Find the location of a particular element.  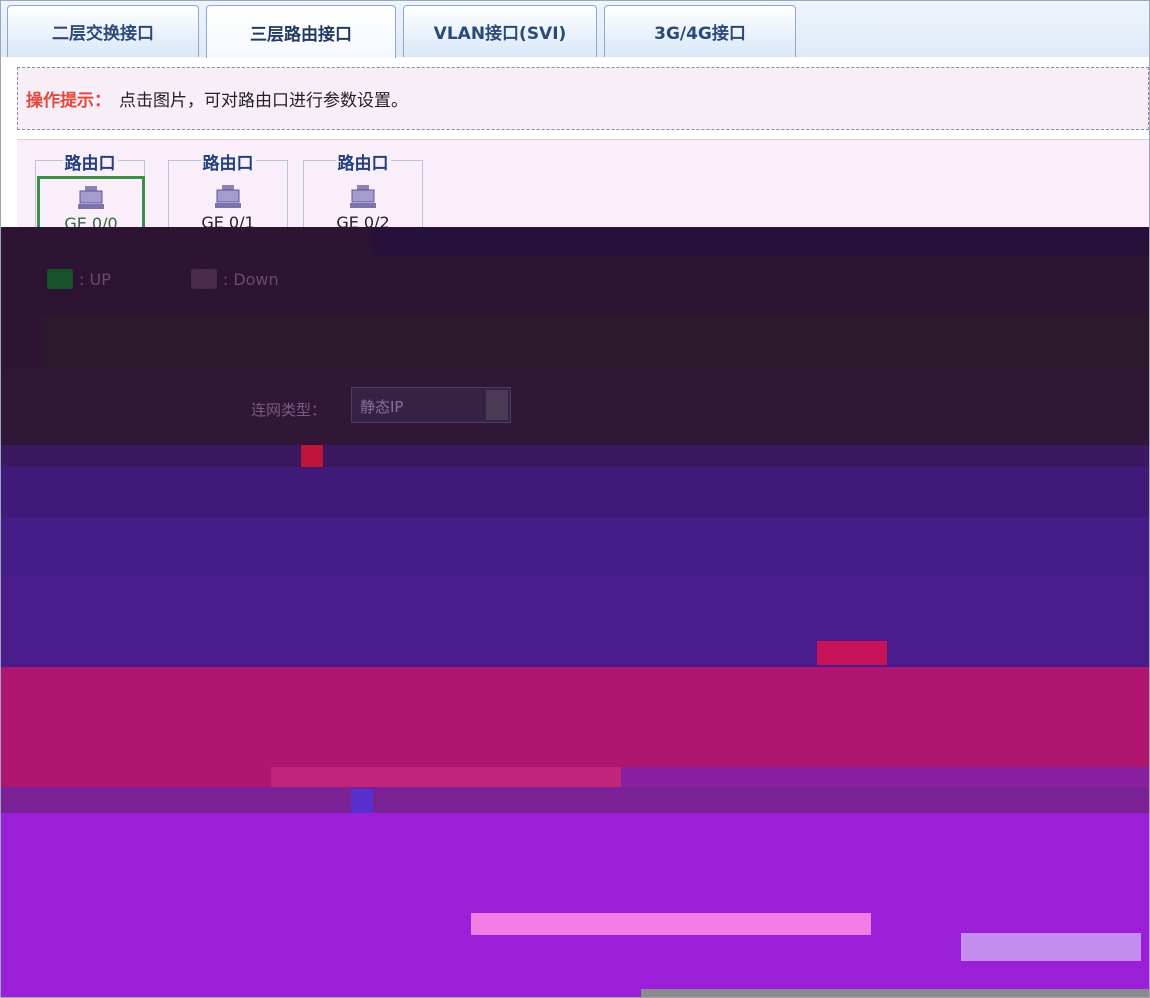

status-down-icon is located at coordinates (203, 279).